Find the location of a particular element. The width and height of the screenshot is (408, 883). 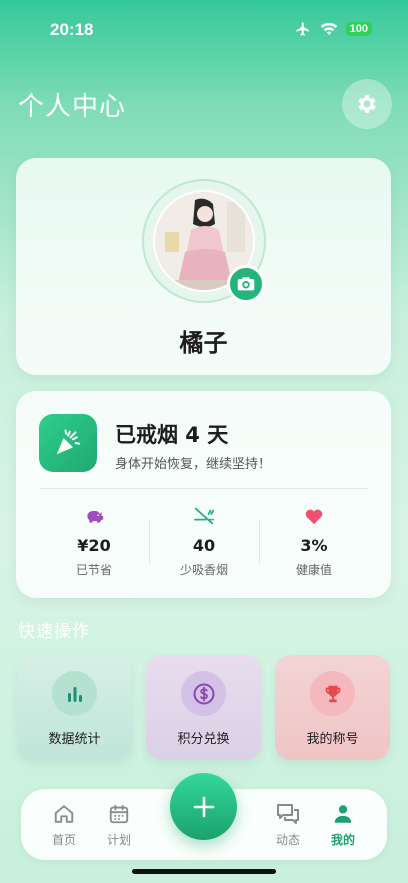

settings-button is located at coordinates (367, 104).